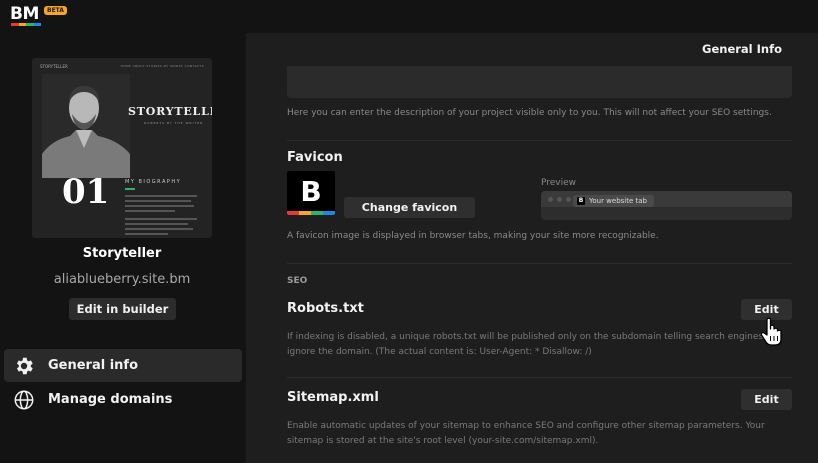  I want to click on thumbnail-title: STORYTELLER, so click(170, 111).